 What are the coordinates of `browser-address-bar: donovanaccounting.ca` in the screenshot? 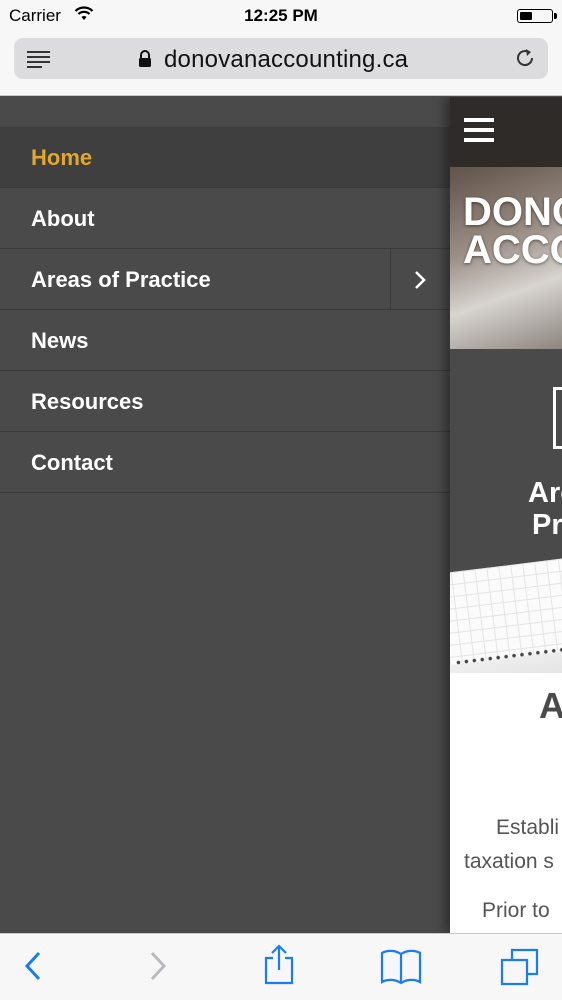 It's located at (281, 64).